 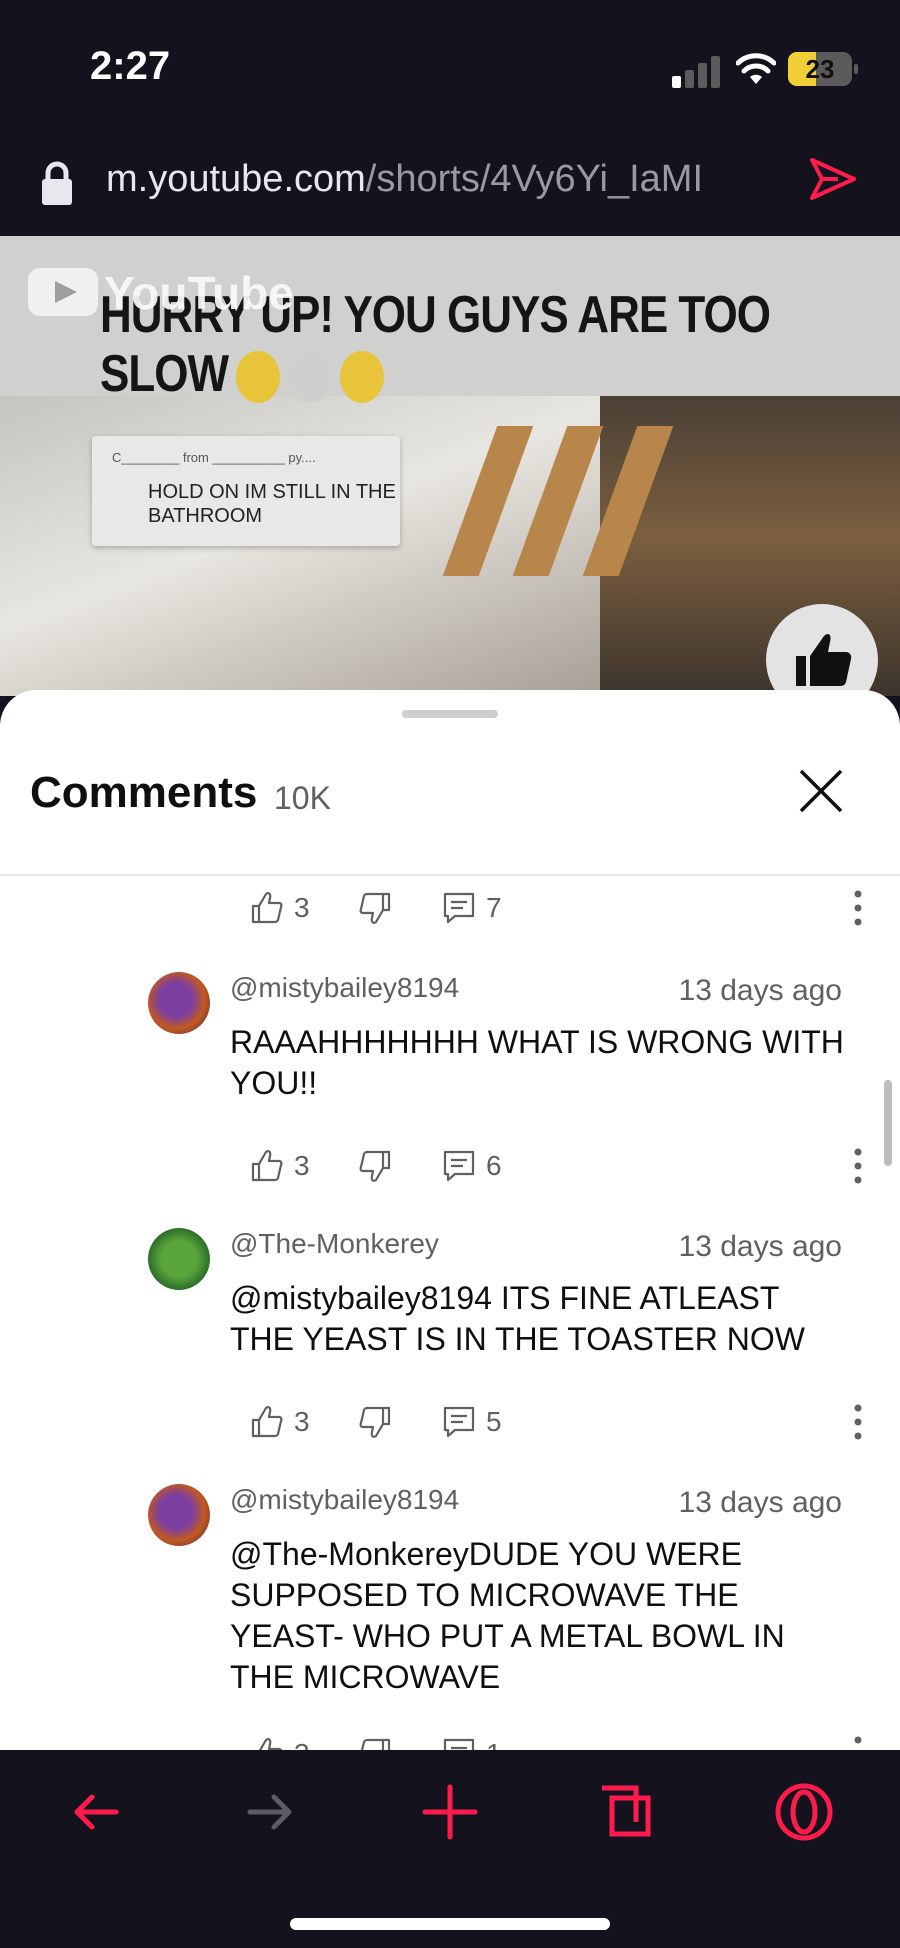 I want to click on replies-button: 5, so click(x=472, y=1422).